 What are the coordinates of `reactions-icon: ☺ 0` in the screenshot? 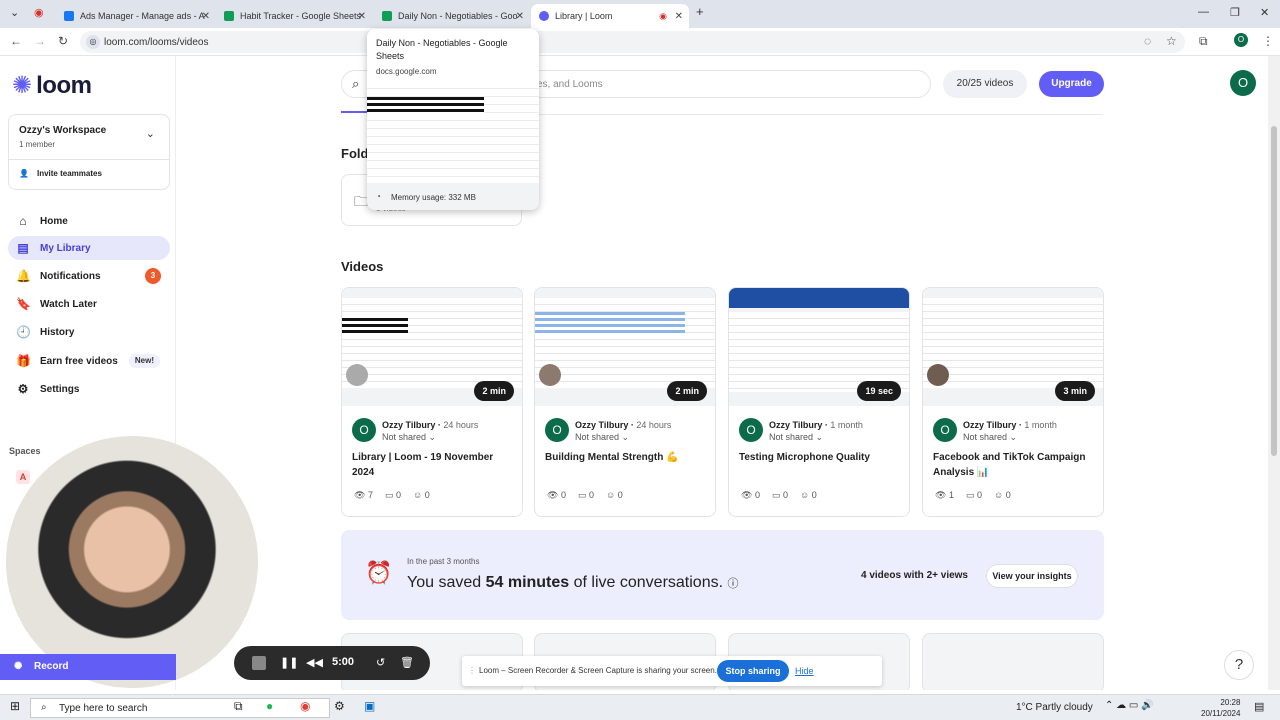 It's located at (421, 495).